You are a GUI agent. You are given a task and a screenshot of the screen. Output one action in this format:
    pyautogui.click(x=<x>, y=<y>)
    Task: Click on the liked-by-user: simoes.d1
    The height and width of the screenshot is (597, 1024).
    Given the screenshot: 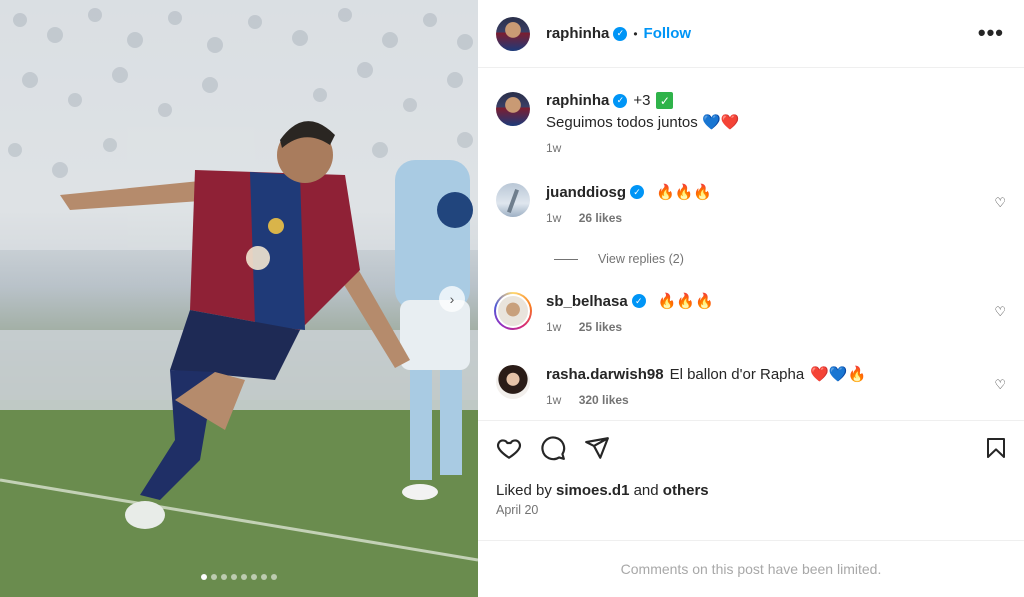 What is the action you would take?
    pyautogui.click(x=592, y=490)
    